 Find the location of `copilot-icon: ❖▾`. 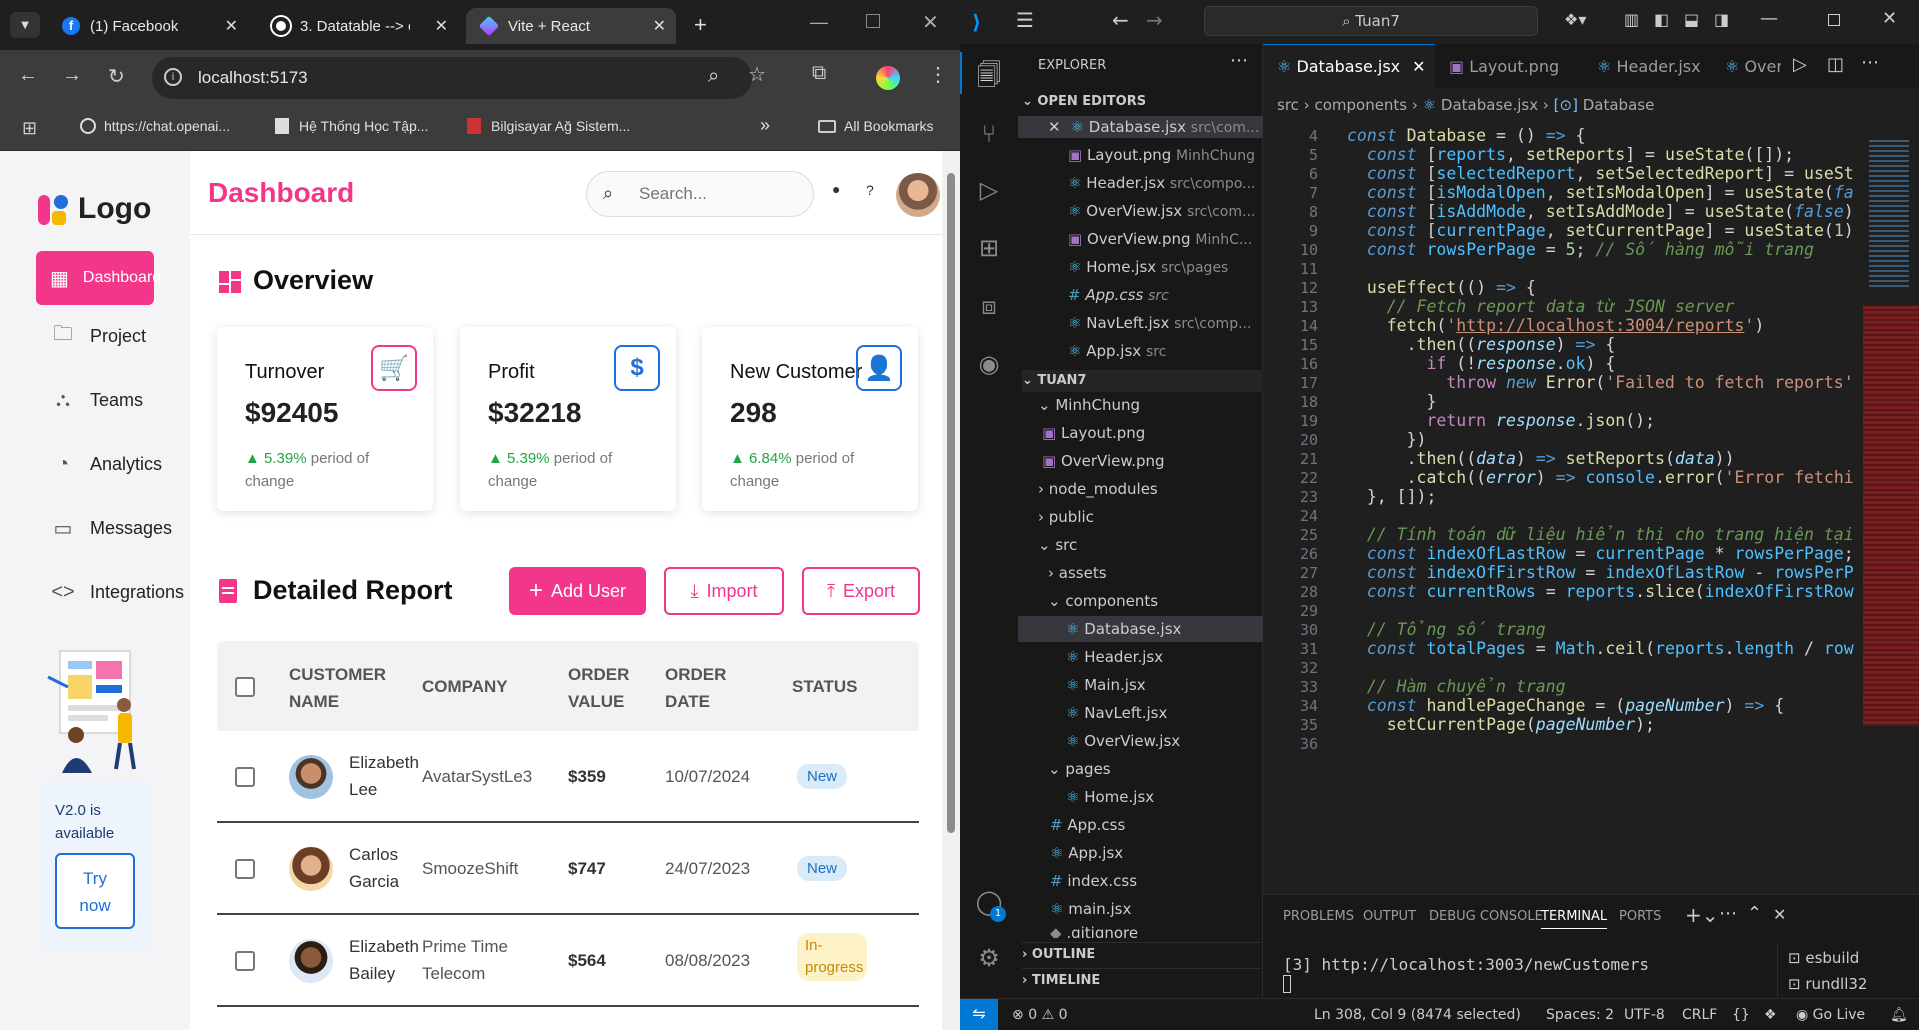

copilot-icon: ❖▾ is located at coordinates (1575, 19).